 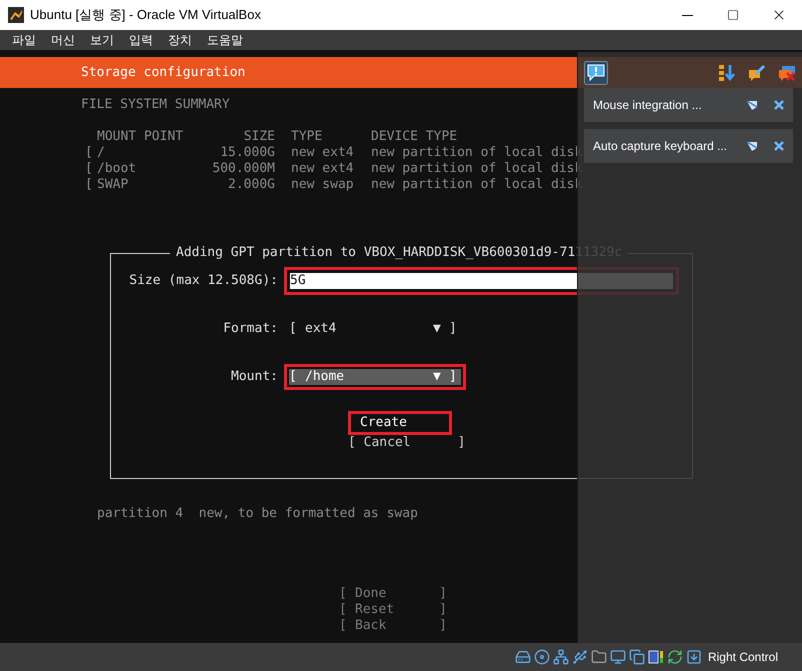 I want to click on table-cell-text: 15.000G, so click(x=247, y=153).